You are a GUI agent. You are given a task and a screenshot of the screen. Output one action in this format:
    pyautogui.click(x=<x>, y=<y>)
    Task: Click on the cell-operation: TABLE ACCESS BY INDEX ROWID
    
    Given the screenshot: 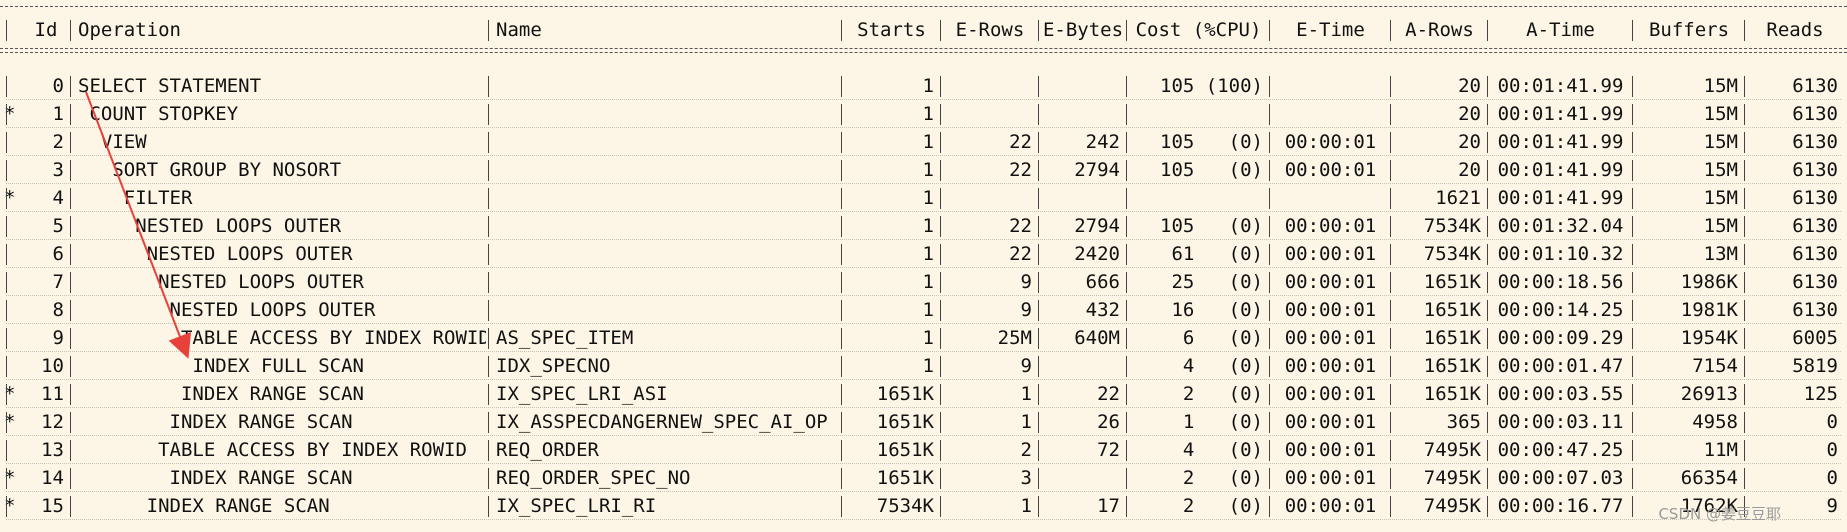 What is the action you would take?
    pyautogui.click(x=282, y=338)
    